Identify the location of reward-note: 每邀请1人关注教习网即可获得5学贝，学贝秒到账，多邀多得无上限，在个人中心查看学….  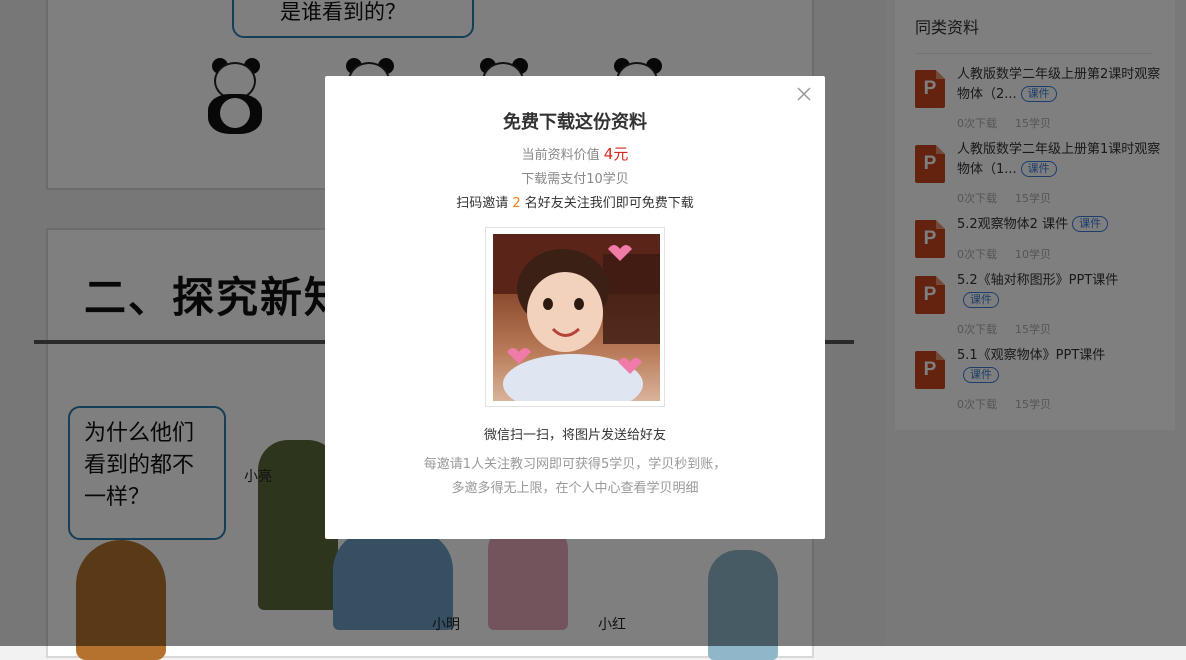
(575, 476).